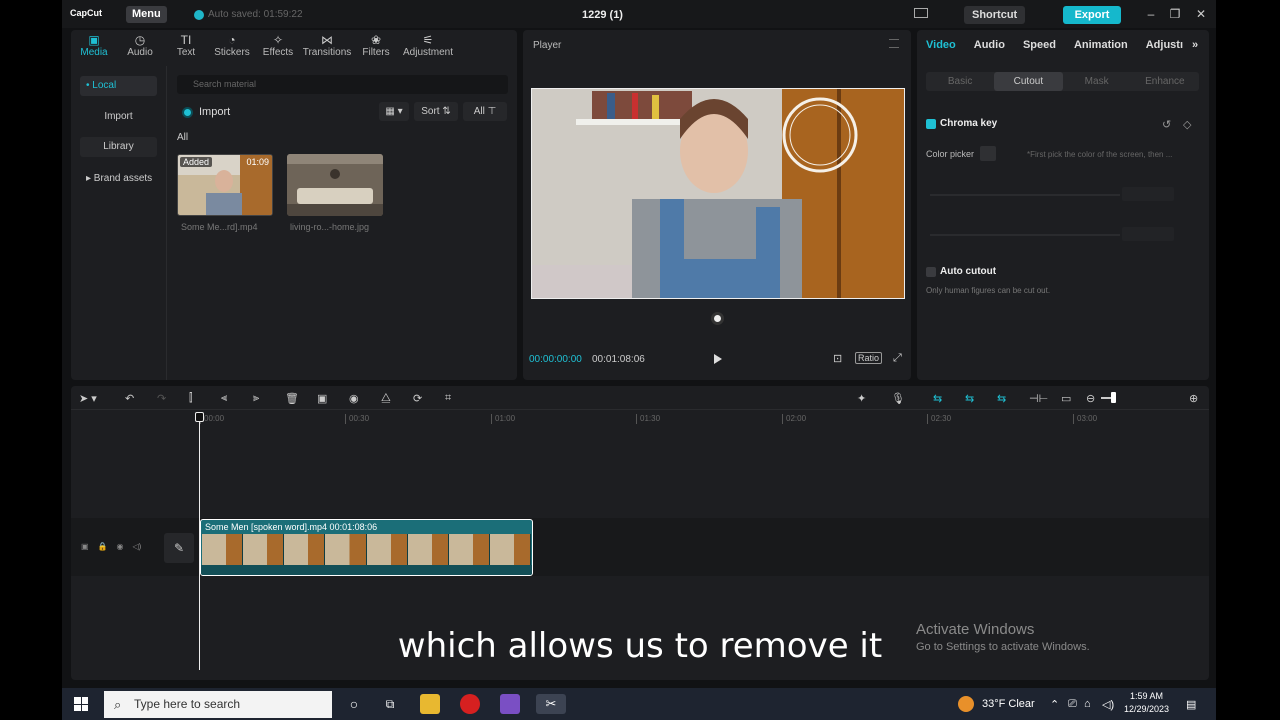 This screenshot has width=1280, height=720. I want to click on tab-text: TI Text, so click(186, 47).